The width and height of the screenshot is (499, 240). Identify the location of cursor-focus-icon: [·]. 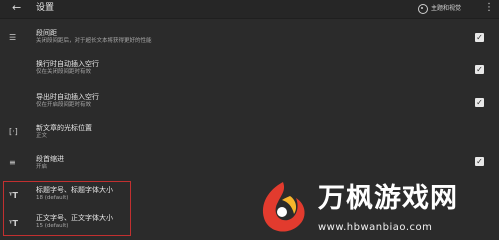
(13, 131).